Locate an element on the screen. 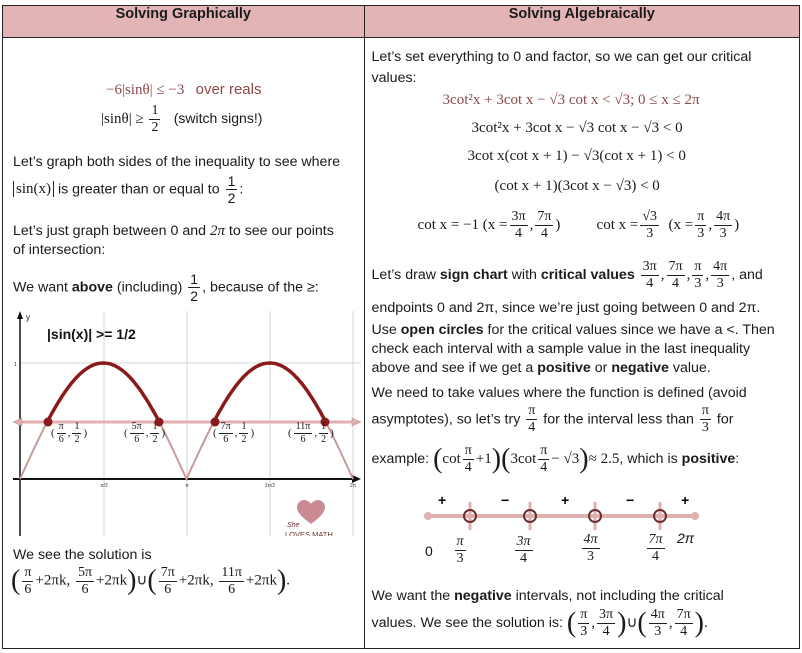  critical-solution-1: cot x = −1 (x = 3π 4, 7π 4) is located at coordinates (489, 225).